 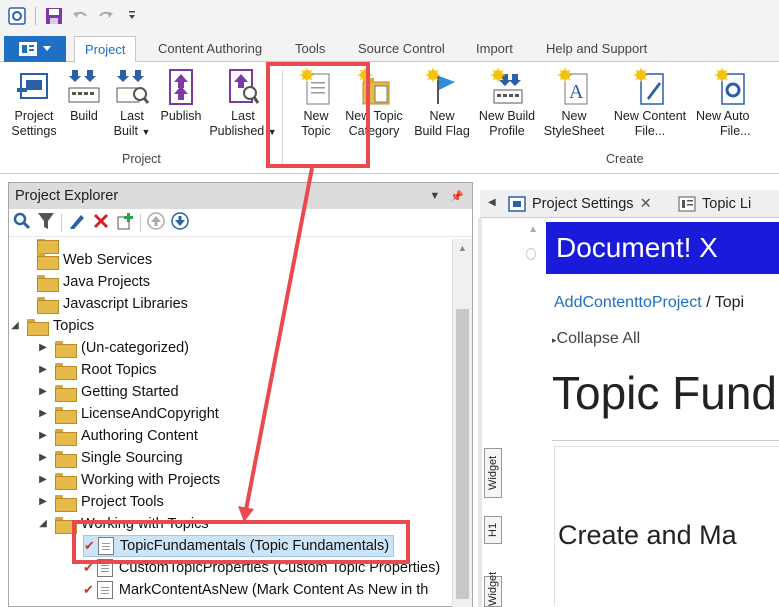 I want to click on project-settings-tab-icon, so click(x=517, y=204).